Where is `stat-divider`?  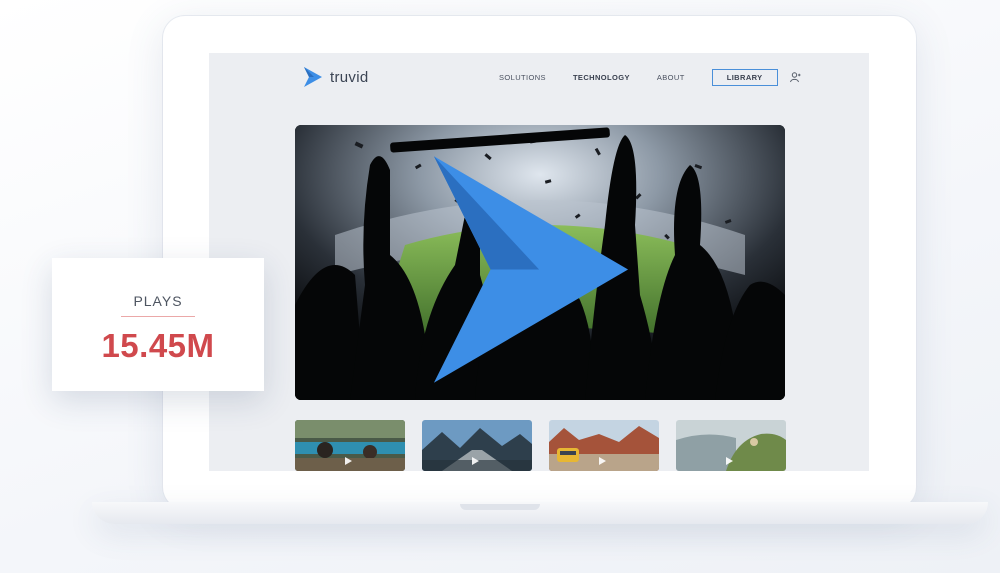 stat-divider is located at coordinates (158, 316).